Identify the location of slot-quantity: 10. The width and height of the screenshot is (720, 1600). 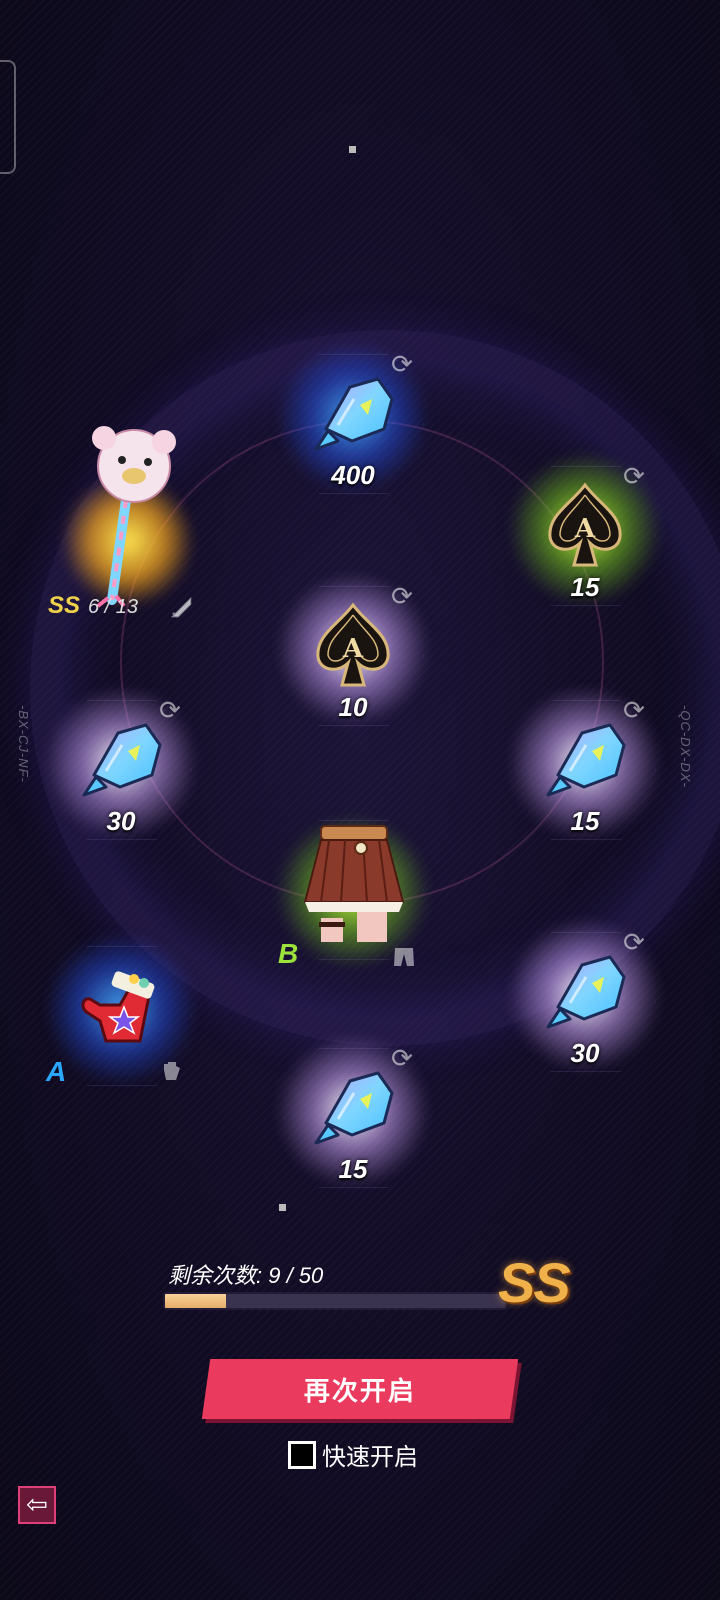
(353, 707).